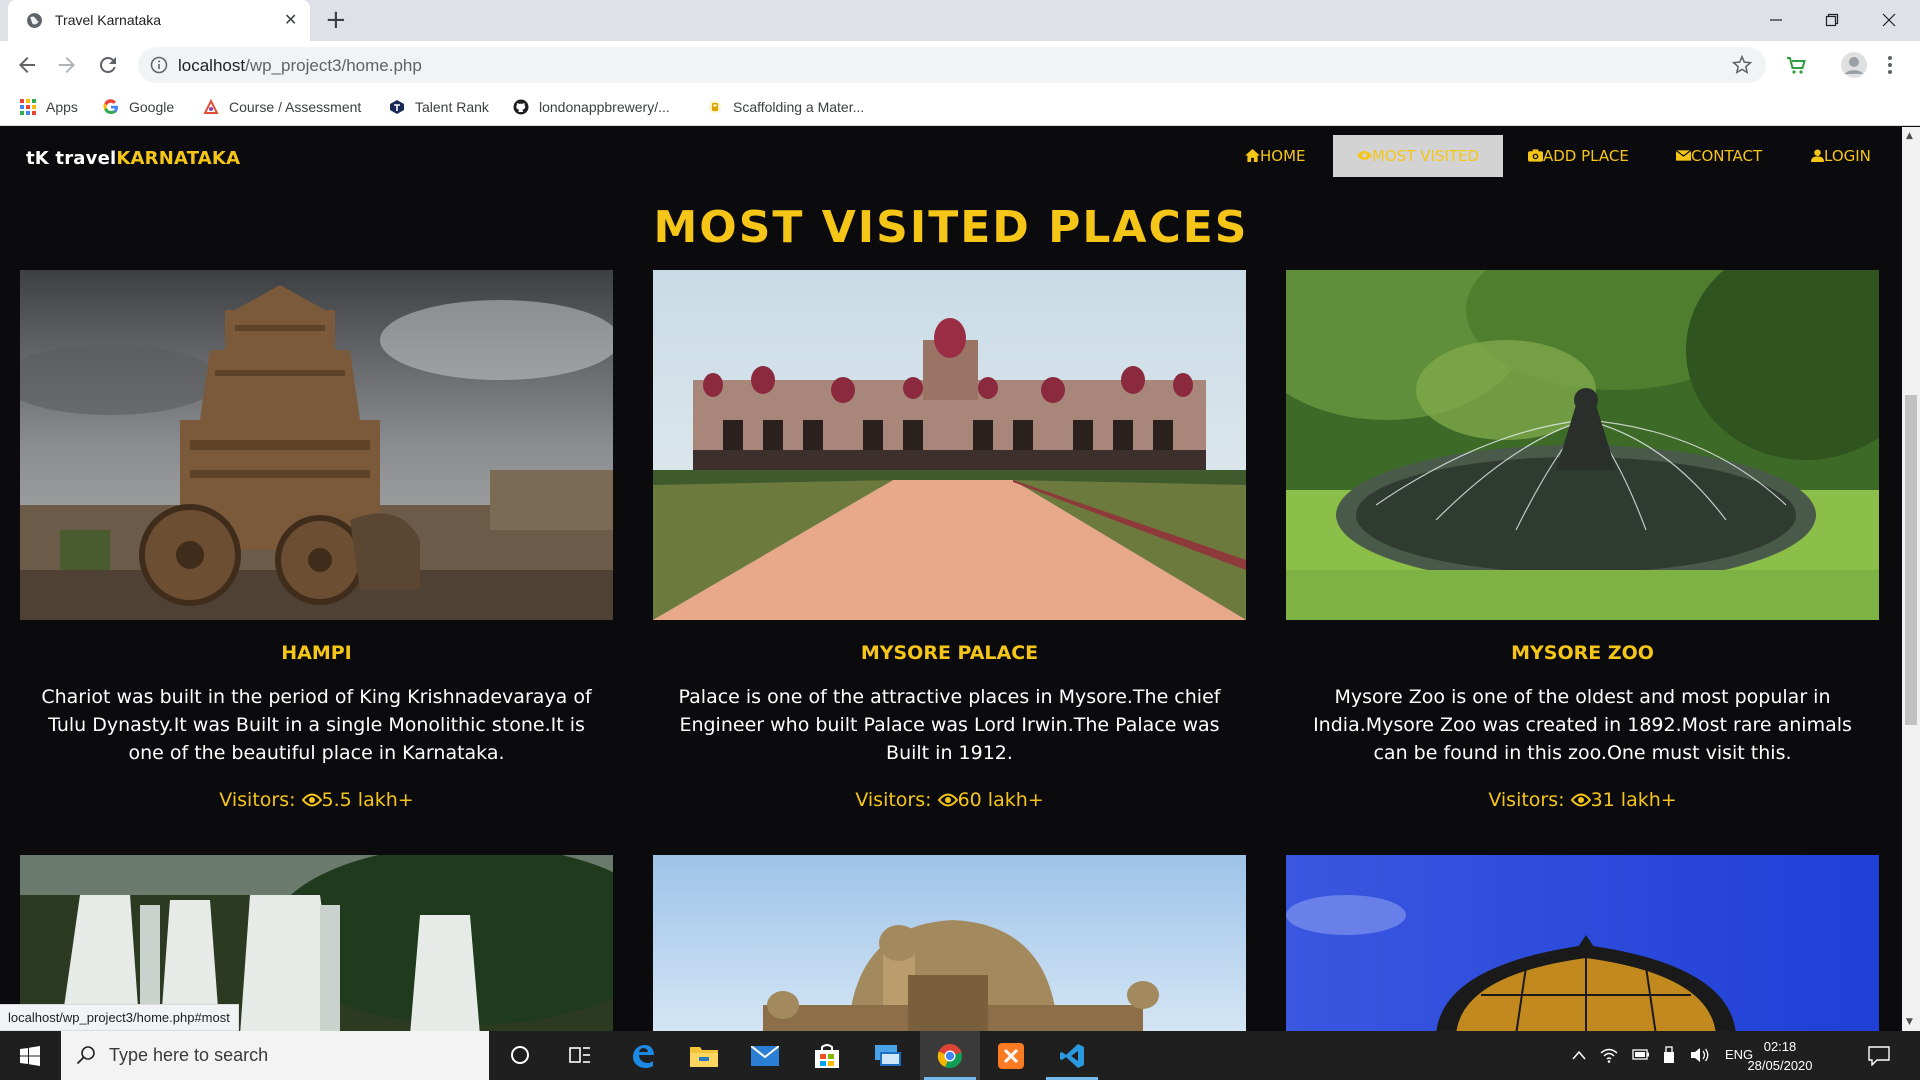  What do you see at coordinates (34, 20) in the screenshot?
I see `globe-icon` at bounding box center [34, 20].